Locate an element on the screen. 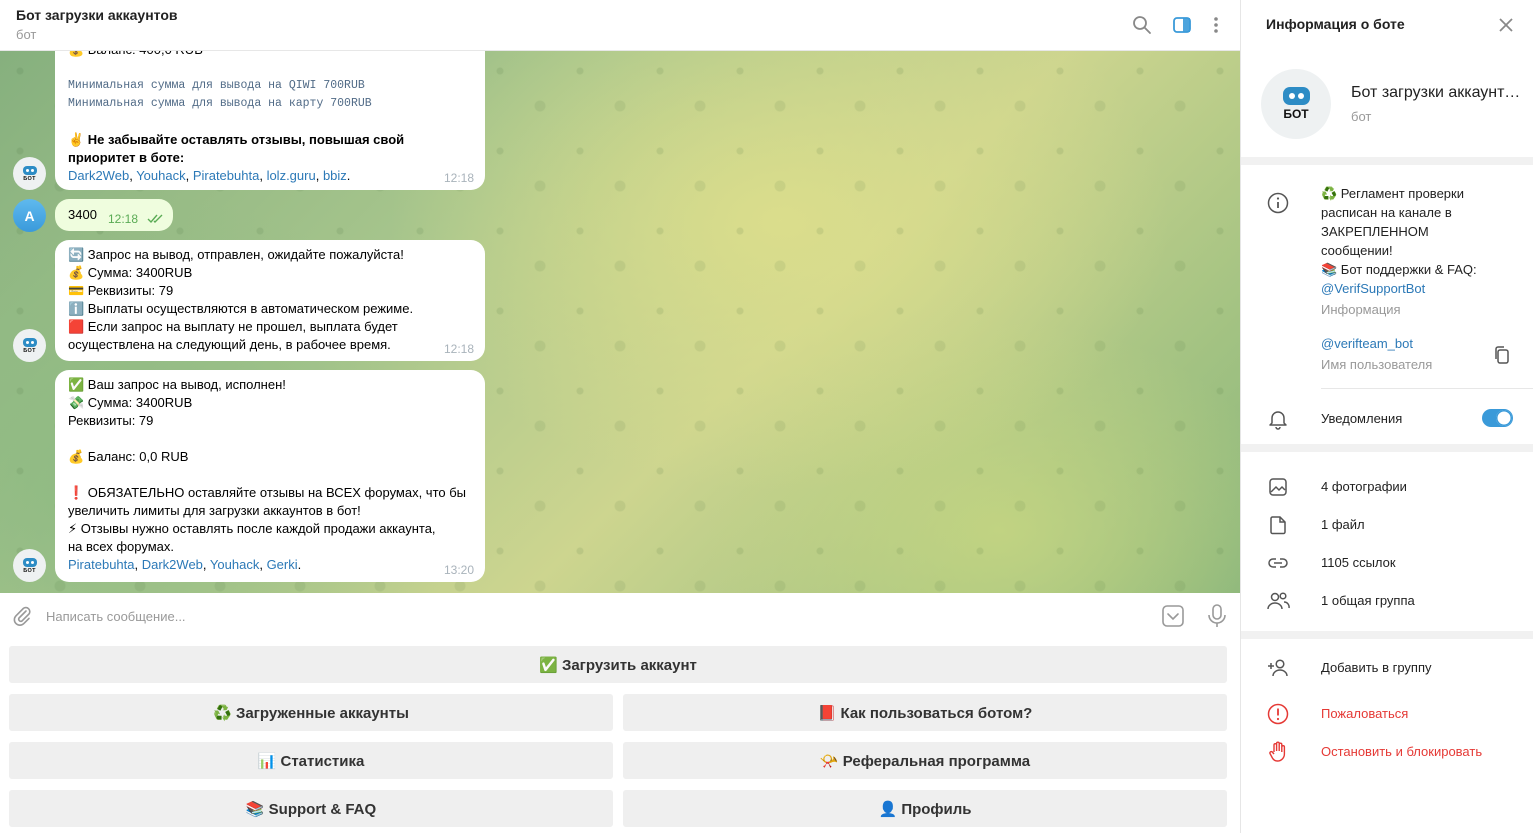  message-line: на всех форумах. is located at coordinates (121, 546).